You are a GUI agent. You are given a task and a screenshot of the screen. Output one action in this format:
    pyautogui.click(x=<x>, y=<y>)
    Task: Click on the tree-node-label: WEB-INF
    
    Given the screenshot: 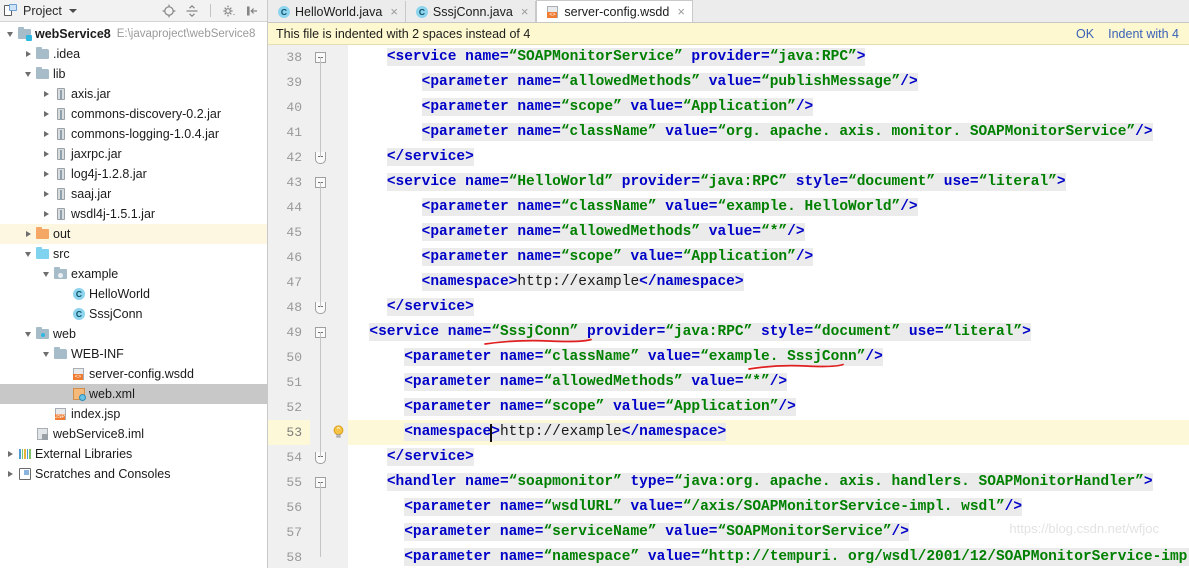 What is the action you would take?
    pyautogui.click(x=97, y=354)
    